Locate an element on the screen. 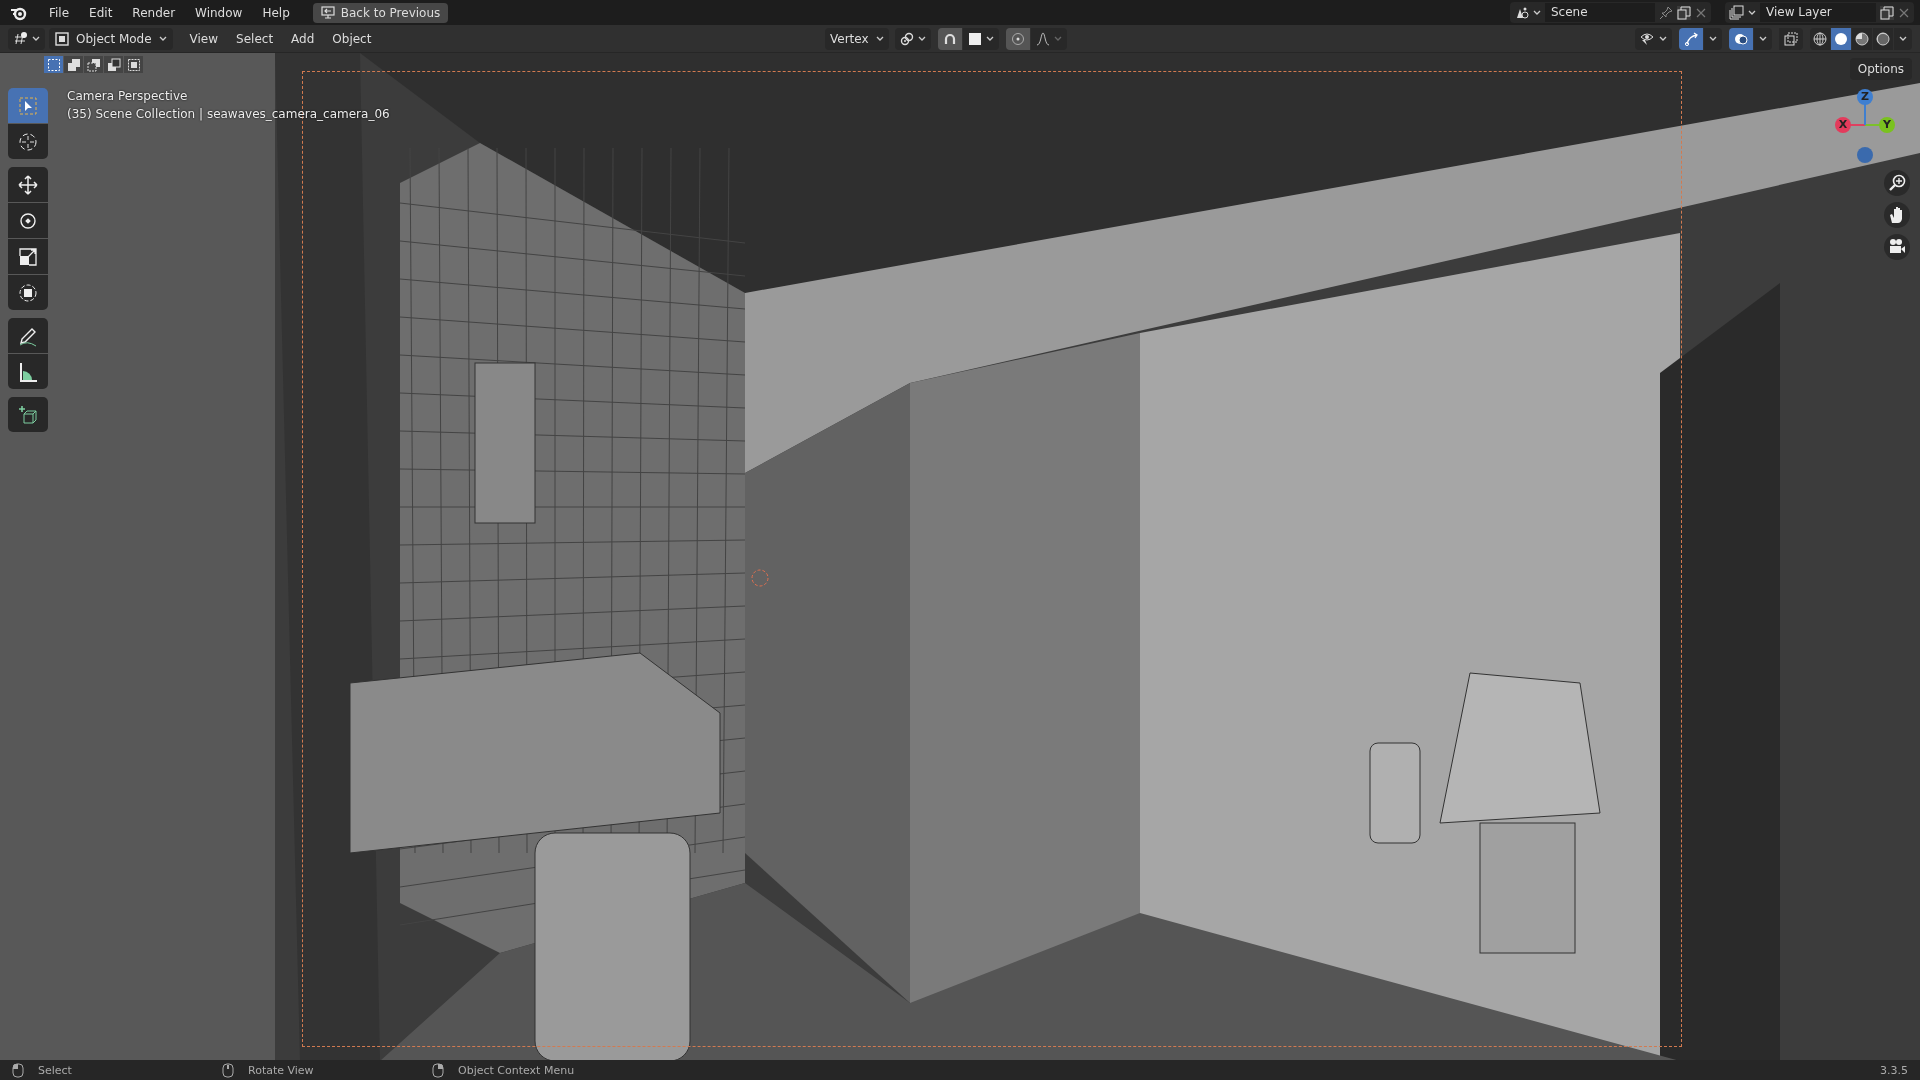 The image size is (1920, 1080). solid-sphere-icon is located at coordinates (1841, 38).